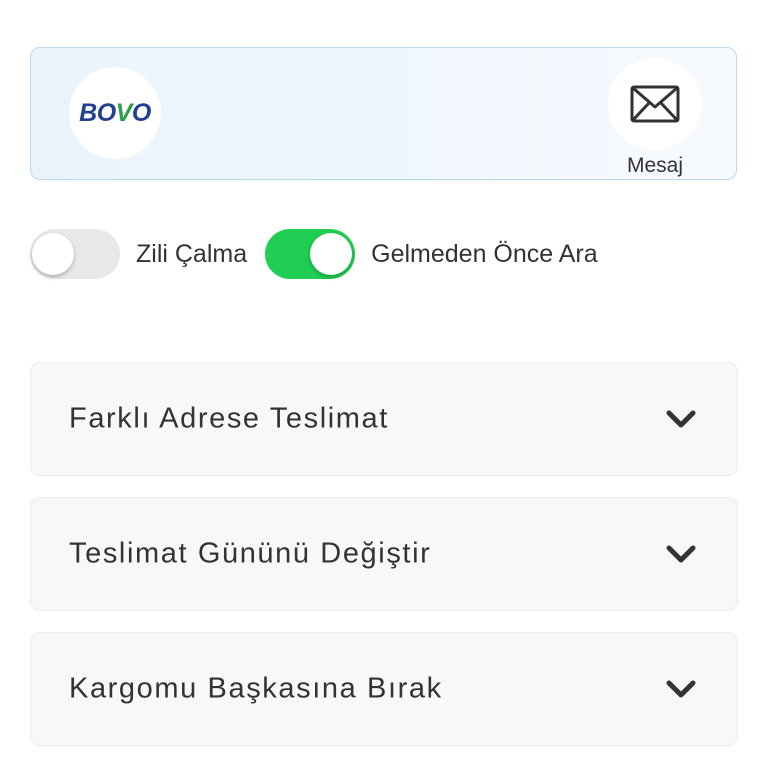 This screenshot has height=768, width=768. I want to click on courier-logo-text: BOVO, so click(115, 112).